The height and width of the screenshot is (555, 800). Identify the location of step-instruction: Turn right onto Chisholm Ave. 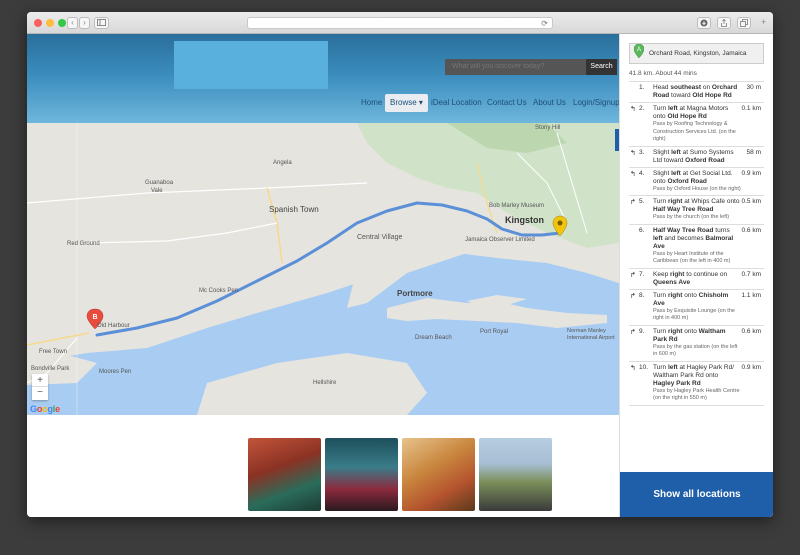
(691, 299).